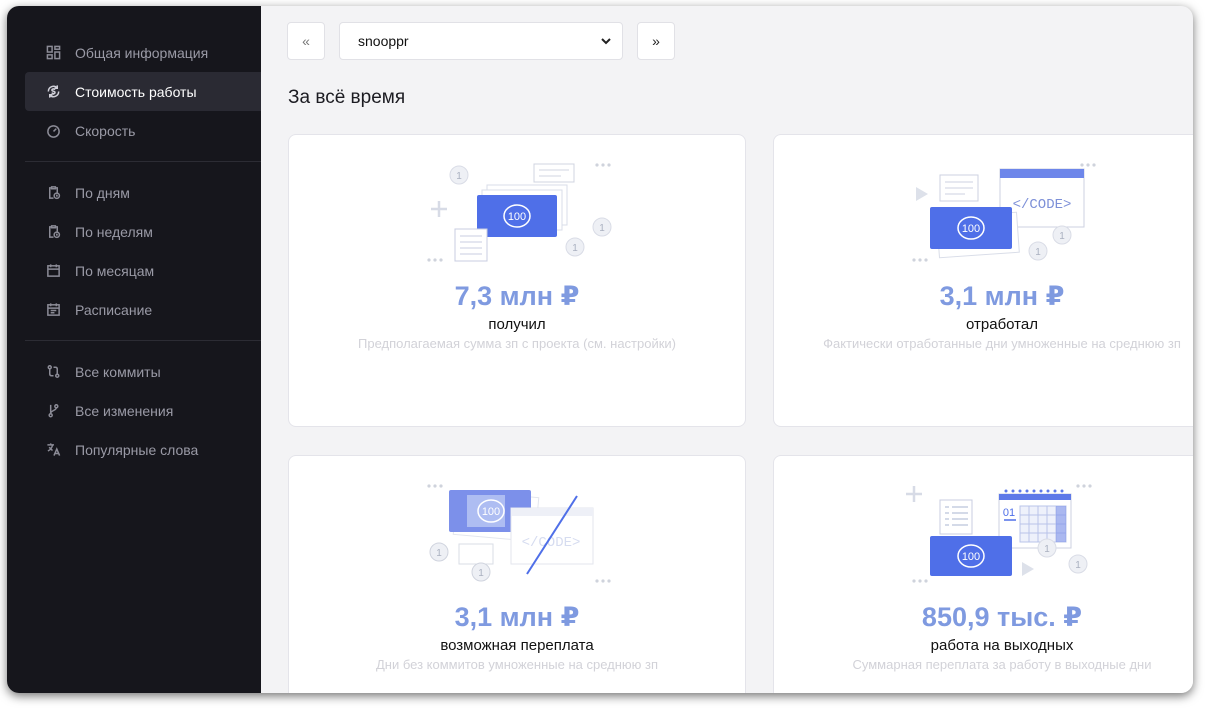  Describe the element at coordinates (517, 645) in the screenshot. I see `stat-label: возможная переплата` at that location.